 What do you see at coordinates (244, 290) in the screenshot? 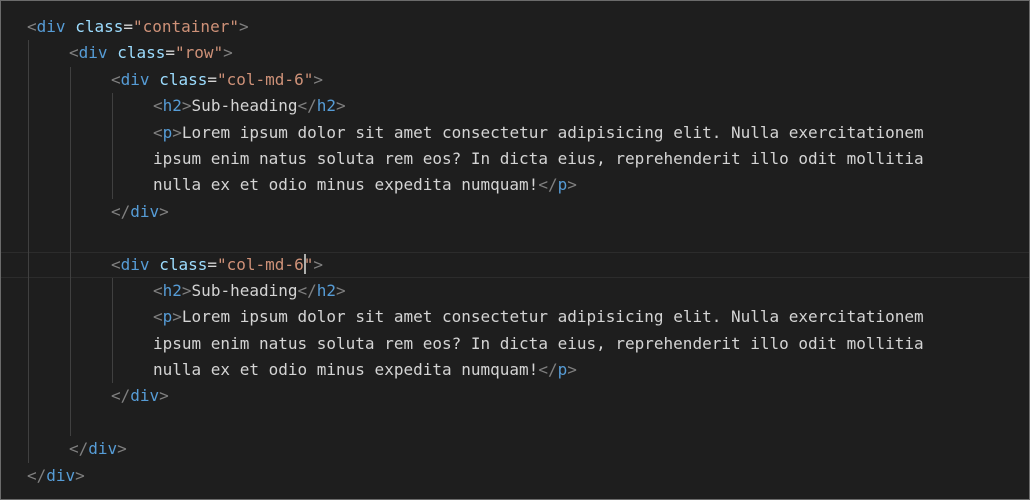
I see `token-text: Sub-heading` at bounding box center [244, 290].